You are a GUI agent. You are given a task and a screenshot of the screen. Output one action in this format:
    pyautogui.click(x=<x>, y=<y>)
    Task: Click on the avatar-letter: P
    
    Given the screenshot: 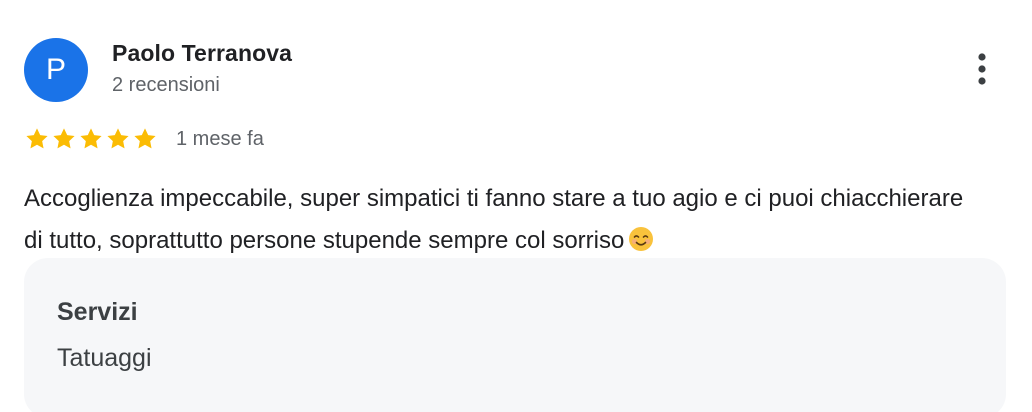 What is the action you would take?
    pyautogui.click(x=55, y=69)
    